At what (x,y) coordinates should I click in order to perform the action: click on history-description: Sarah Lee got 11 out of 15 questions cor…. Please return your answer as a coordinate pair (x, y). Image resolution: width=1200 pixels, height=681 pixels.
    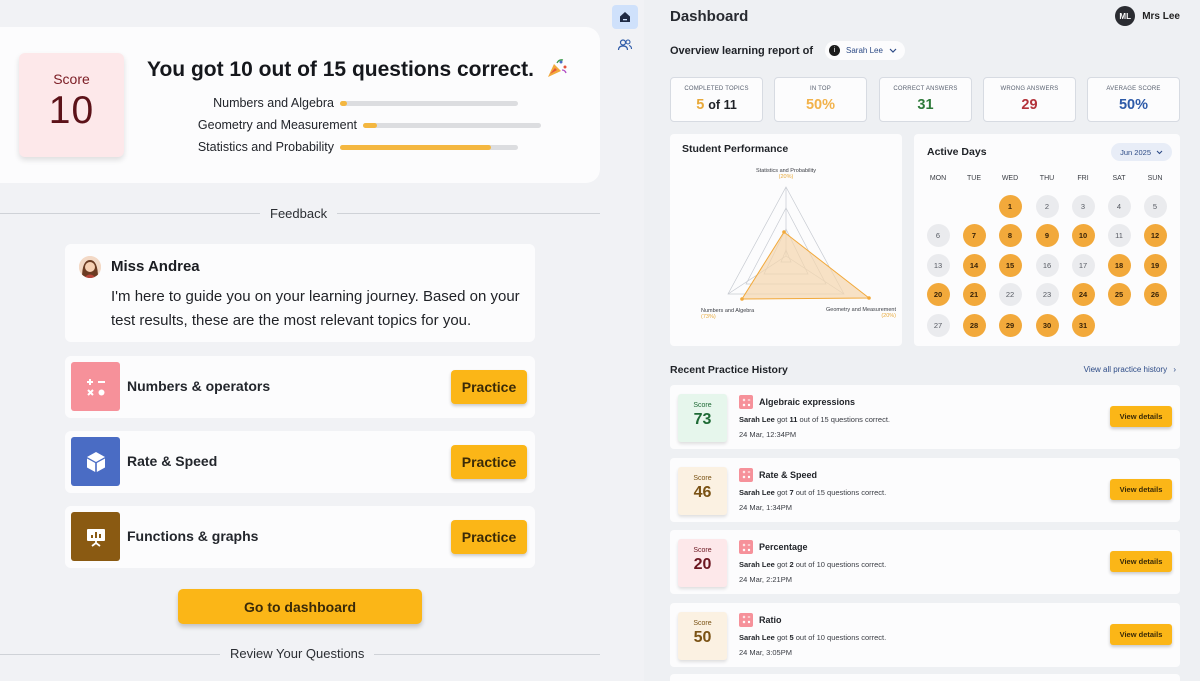
    Looking at the image, I should click on (814, 419).